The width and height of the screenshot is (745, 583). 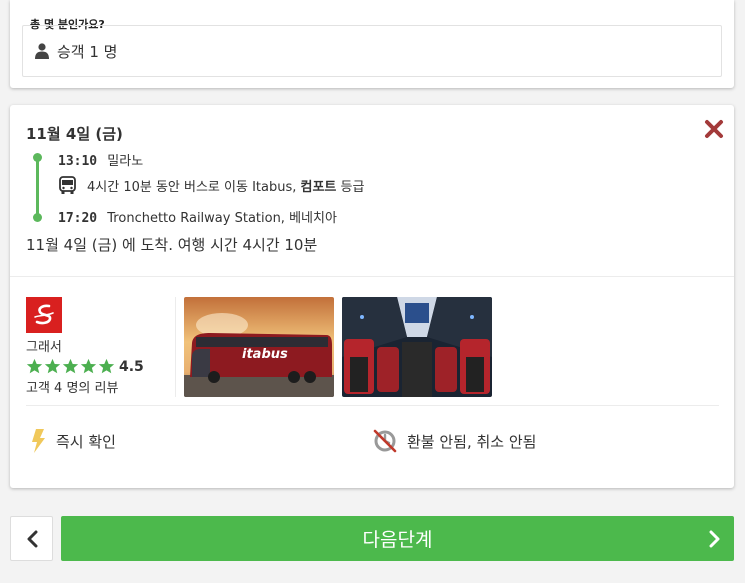 I want to click on next-step-label: 다음단계, so click(x=397, y=540).